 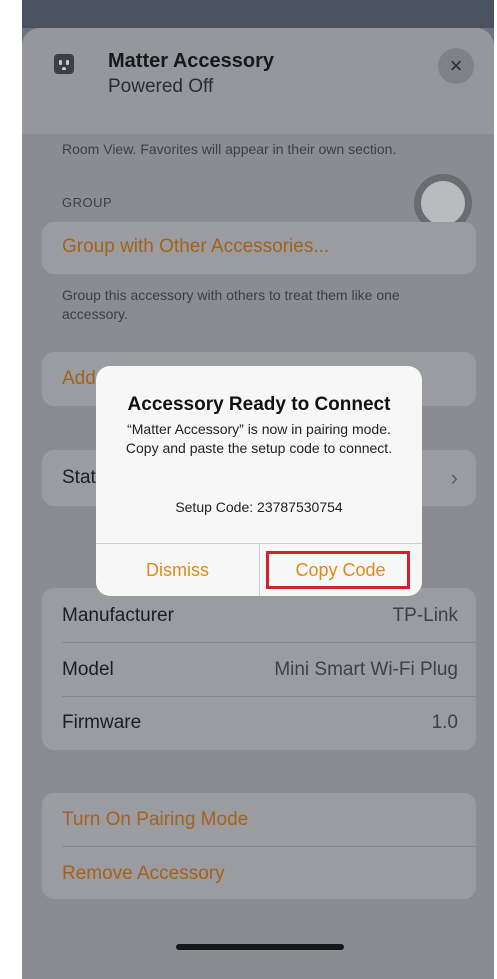 I want to click on dismiss-button: Dismiss, so click(x=177, y=570).